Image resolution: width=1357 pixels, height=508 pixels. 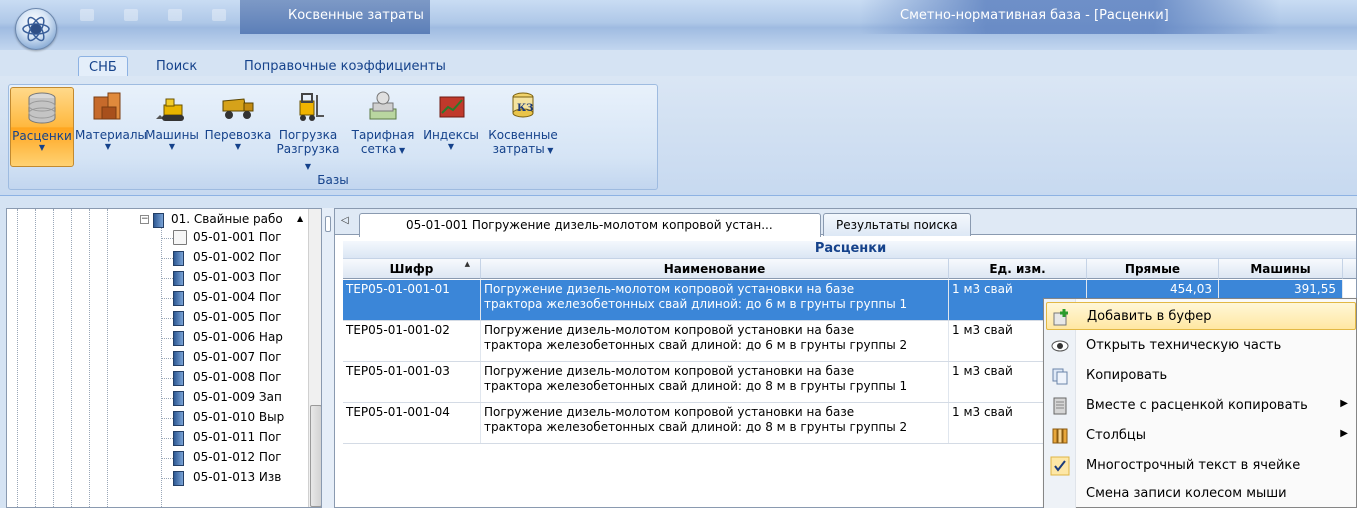 What do you see at coordinates (308, 129) in the screenshot?
I see `ribbon-button-loading: Погрузка Разгрузка ▼` at bounding box center [308, 129].